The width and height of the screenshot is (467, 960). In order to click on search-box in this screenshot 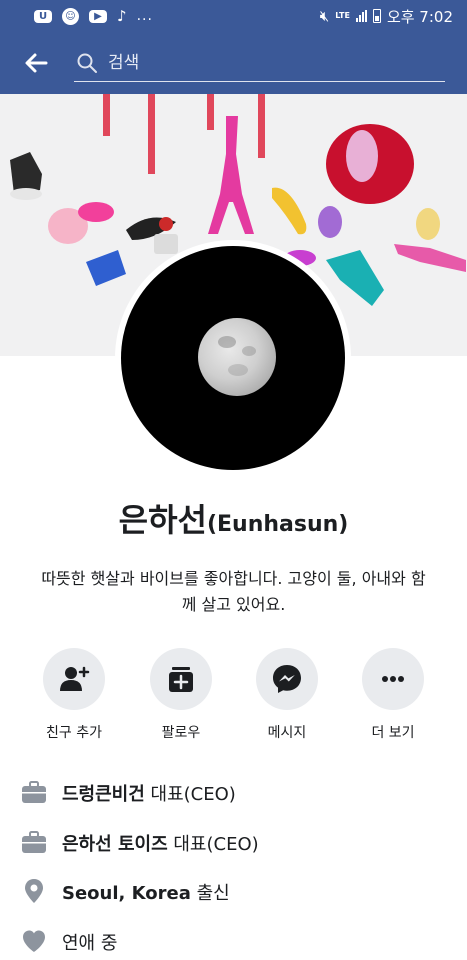, I will do `click(259, 64)`.